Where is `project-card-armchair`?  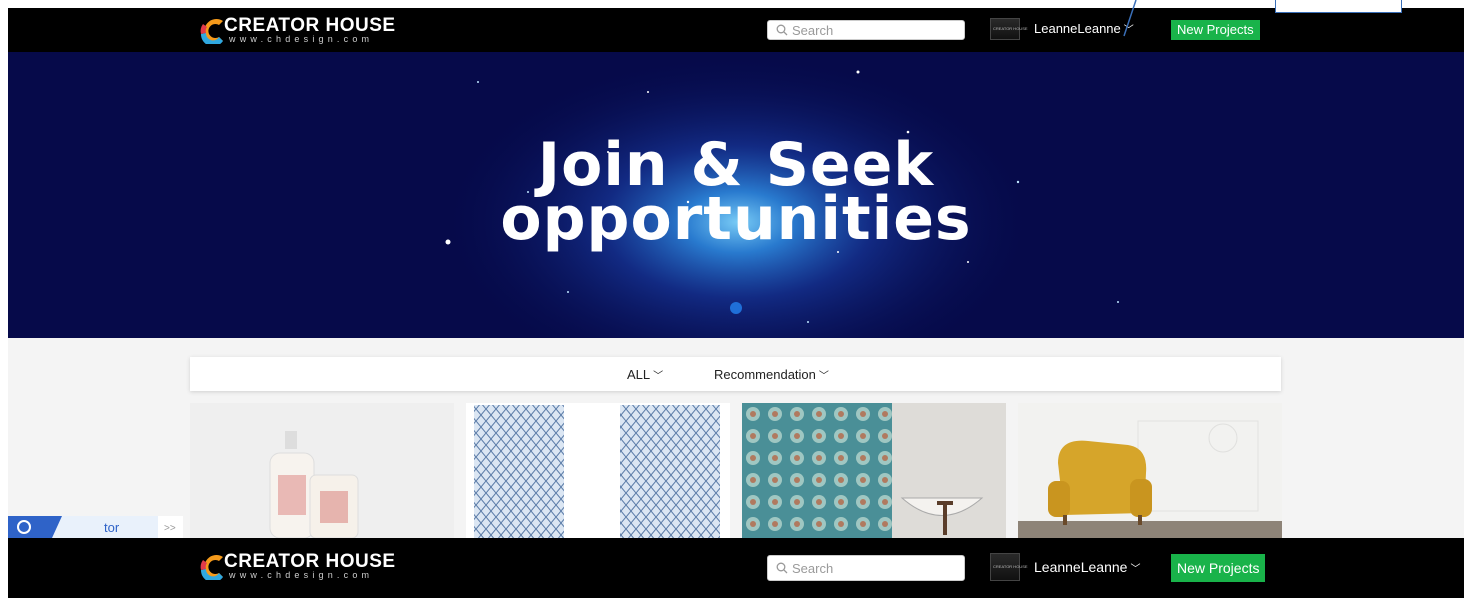 project-card-armchair is located at coordinates (1150, 470).